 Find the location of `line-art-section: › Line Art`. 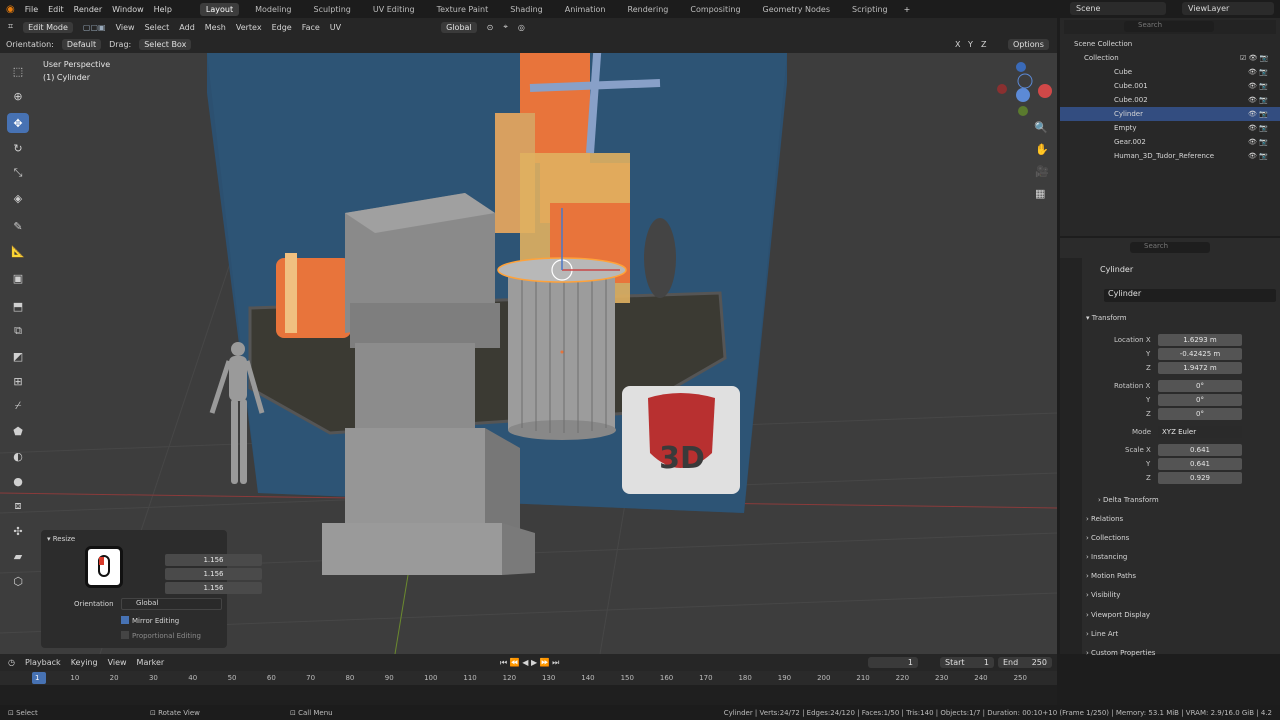

line-art-section: › Line Art is located at coordinates (1102, 634).